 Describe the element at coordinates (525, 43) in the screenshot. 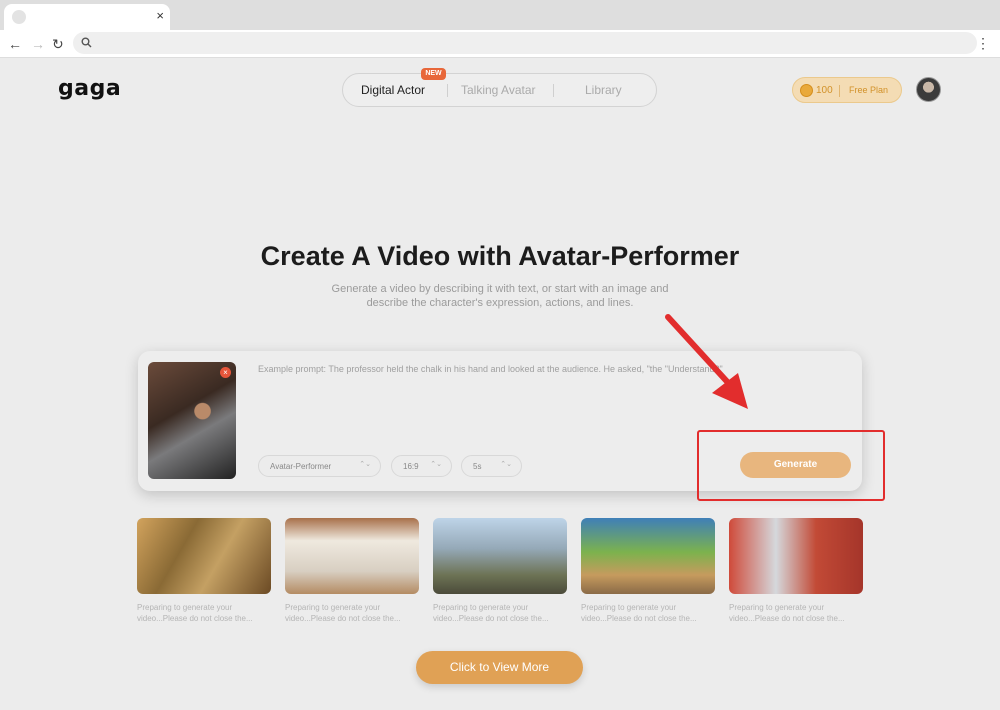

I see `address-bar` at that location.